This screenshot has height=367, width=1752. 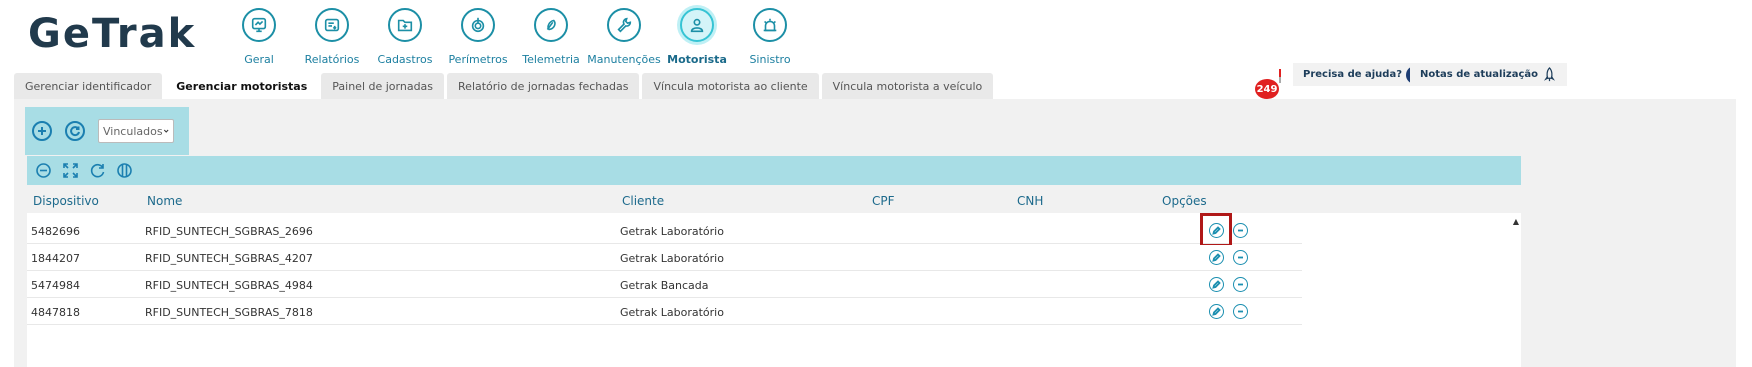 I want to click on expand-icon, so click(x=70, y=170).